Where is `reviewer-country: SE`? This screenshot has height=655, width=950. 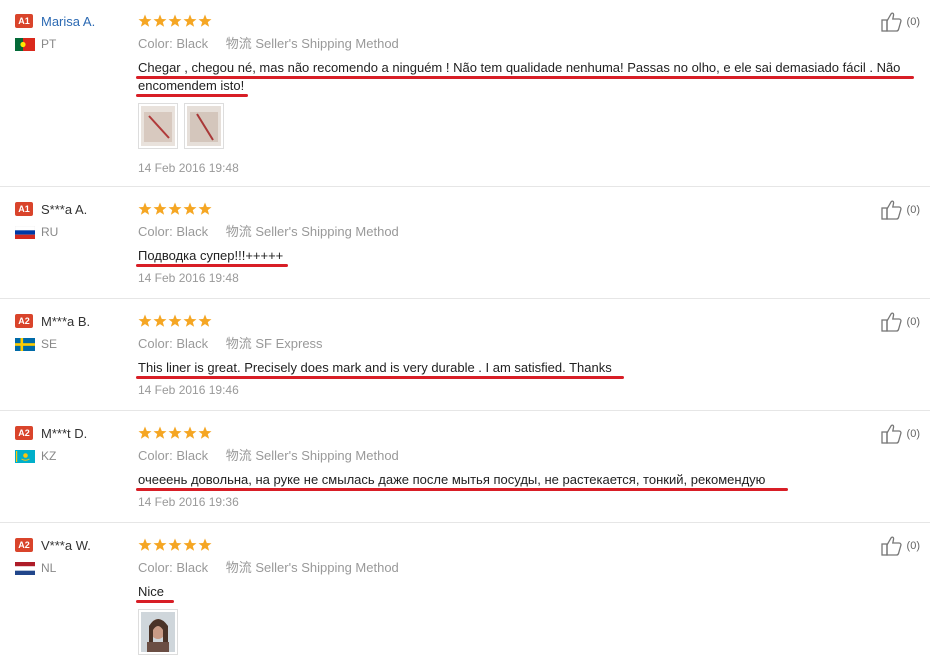
reviewer-country: SE is located at coordinates (49, 344).